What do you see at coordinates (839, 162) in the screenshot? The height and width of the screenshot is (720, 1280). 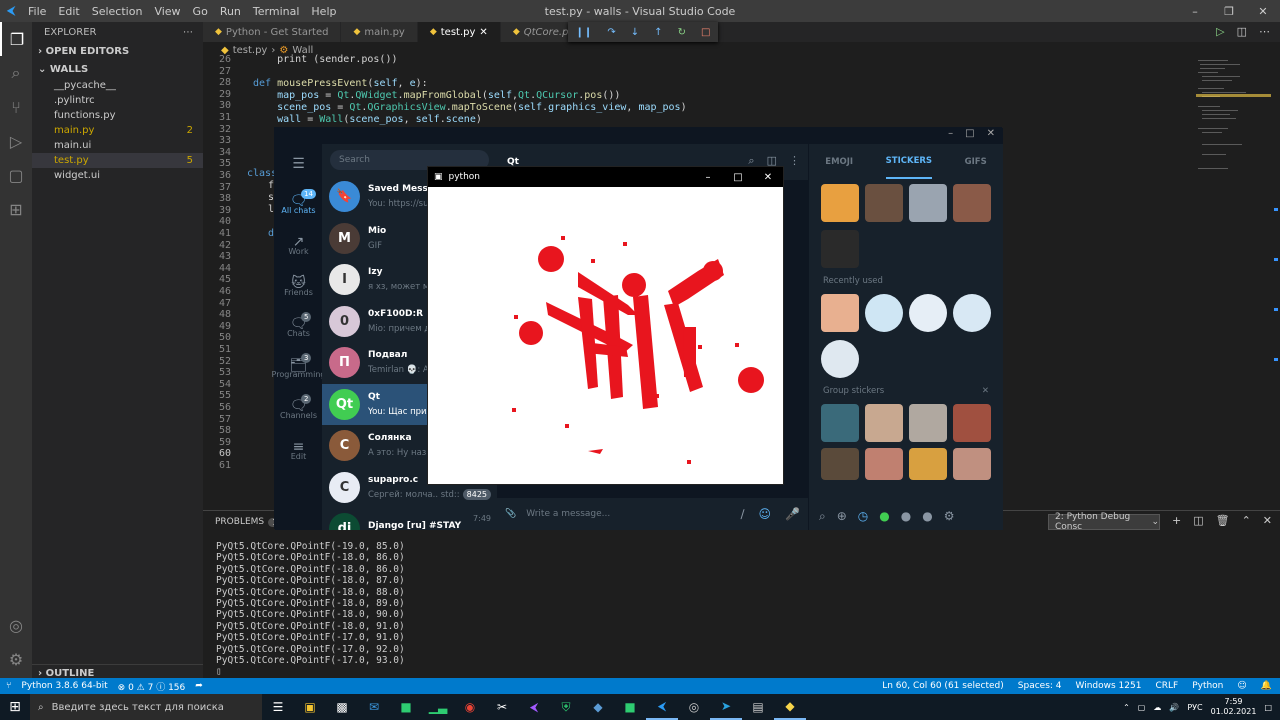 I see `tab-emoji: EMOJI` at bounding box center [839, 162].